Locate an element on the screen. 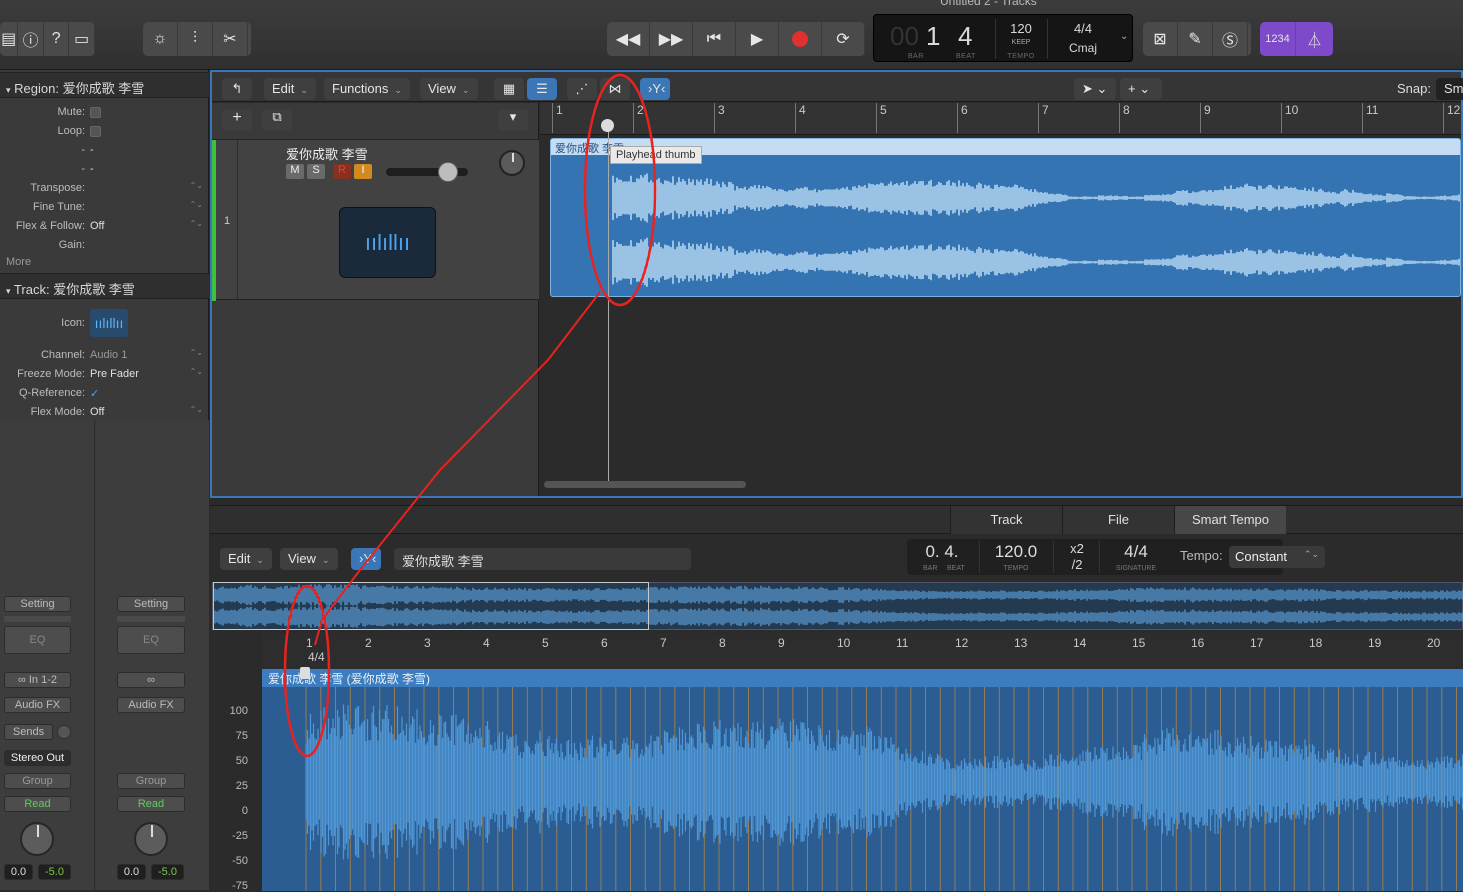 Image resolution: width=1463 pixels, height=892 pixels. editor-double-button: x2 is located at coordinates (1077, 549).